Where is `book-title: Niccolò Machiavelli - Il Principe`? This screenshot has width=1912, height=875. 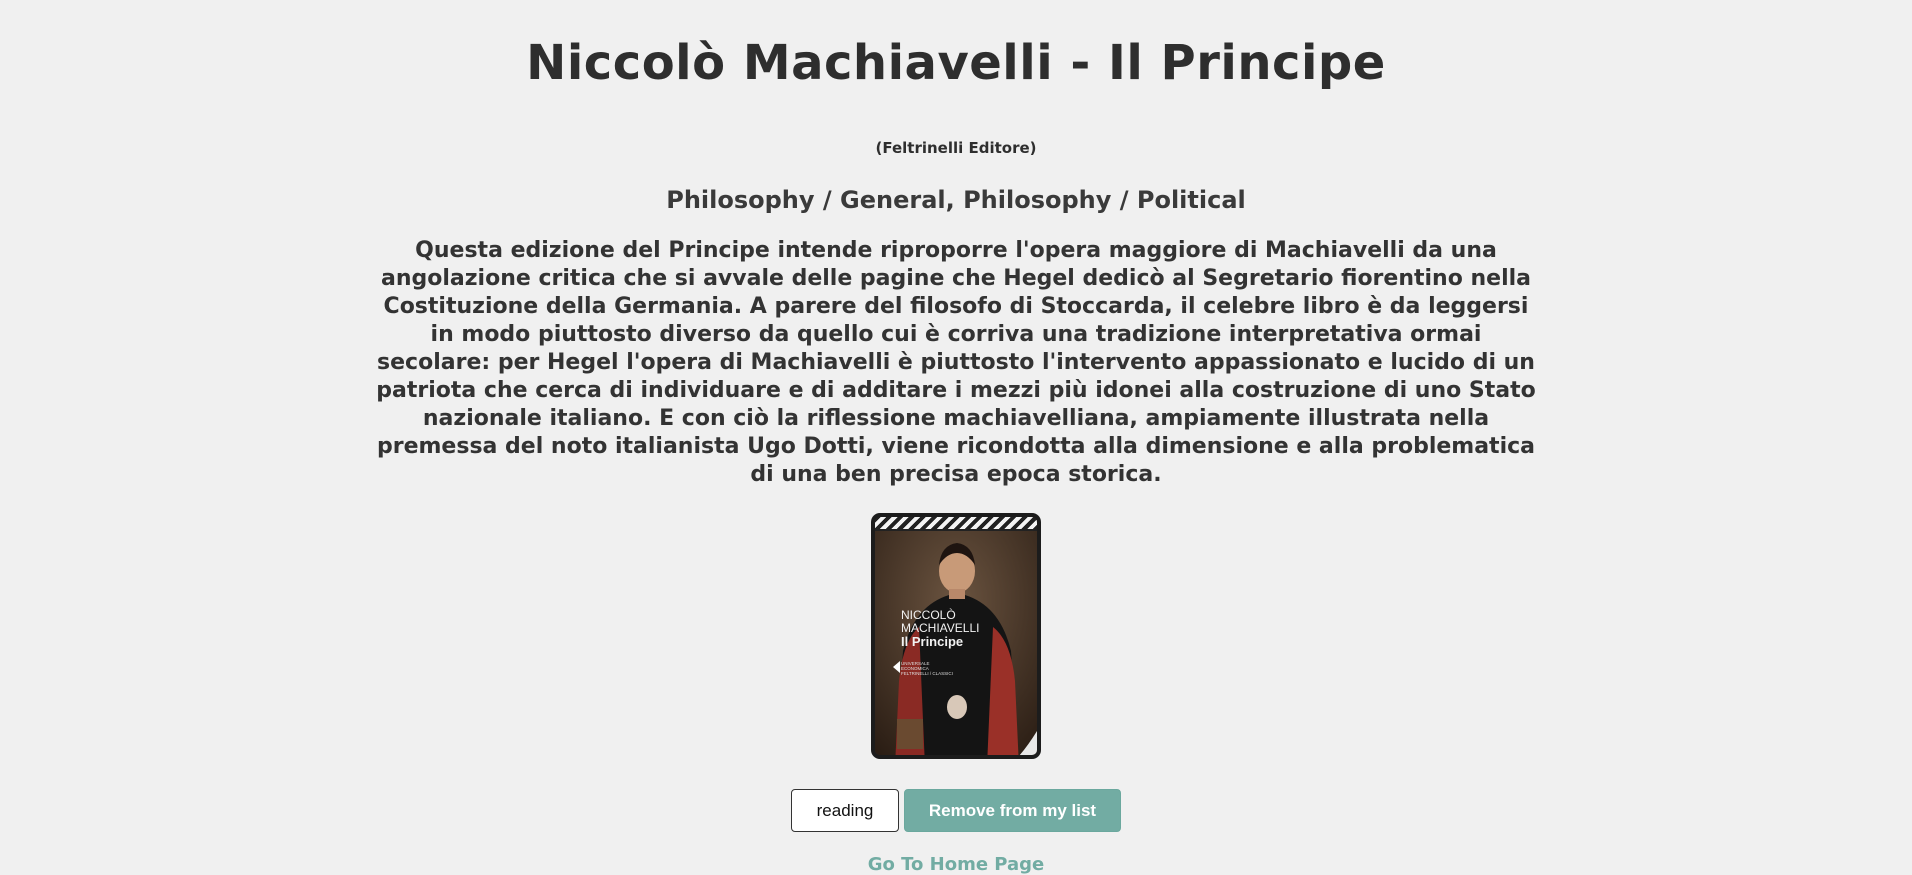
book-title: Niccolò Machiavelli - Il Principe is located at coordinates (956, 63).